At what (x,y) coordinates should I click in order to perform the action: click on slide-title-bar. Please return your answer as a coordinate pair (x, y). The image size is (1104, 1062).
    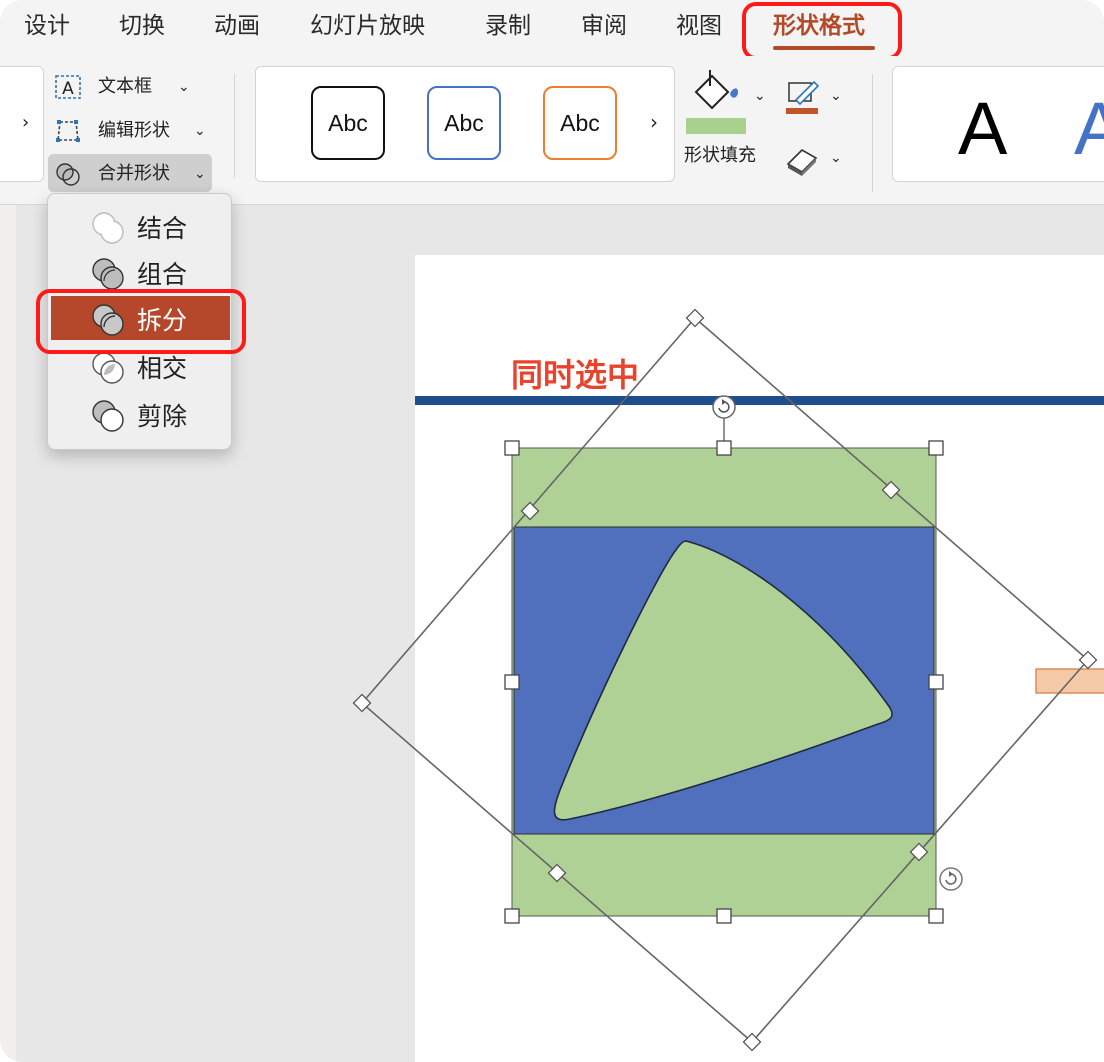
    Looking at the image, I should click on (759, 400).